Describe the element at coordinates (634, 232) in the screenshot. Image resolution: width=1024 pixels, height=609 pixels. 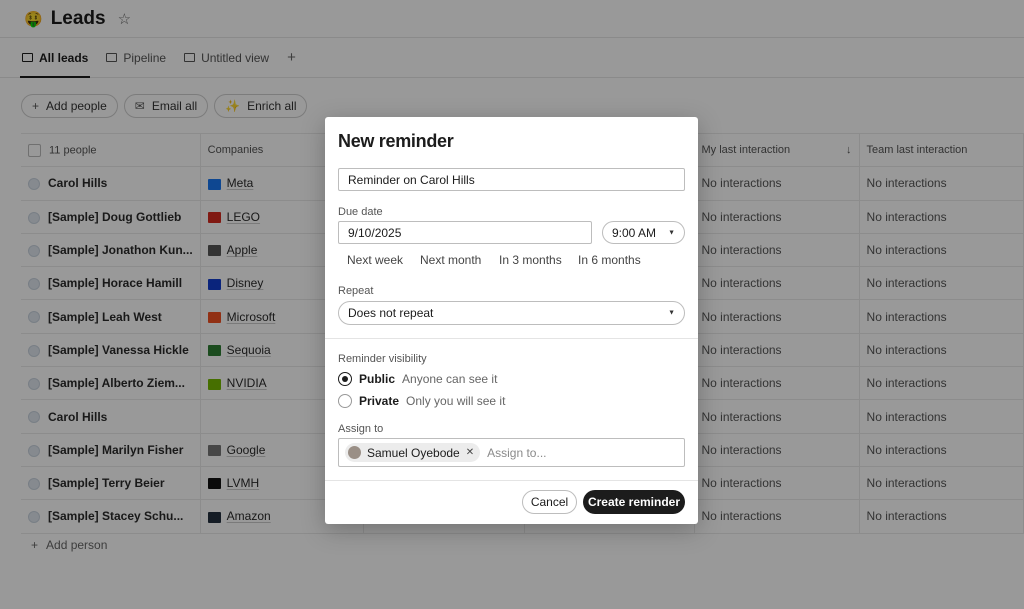
I see `time-value: 9:00 AM` at that location.